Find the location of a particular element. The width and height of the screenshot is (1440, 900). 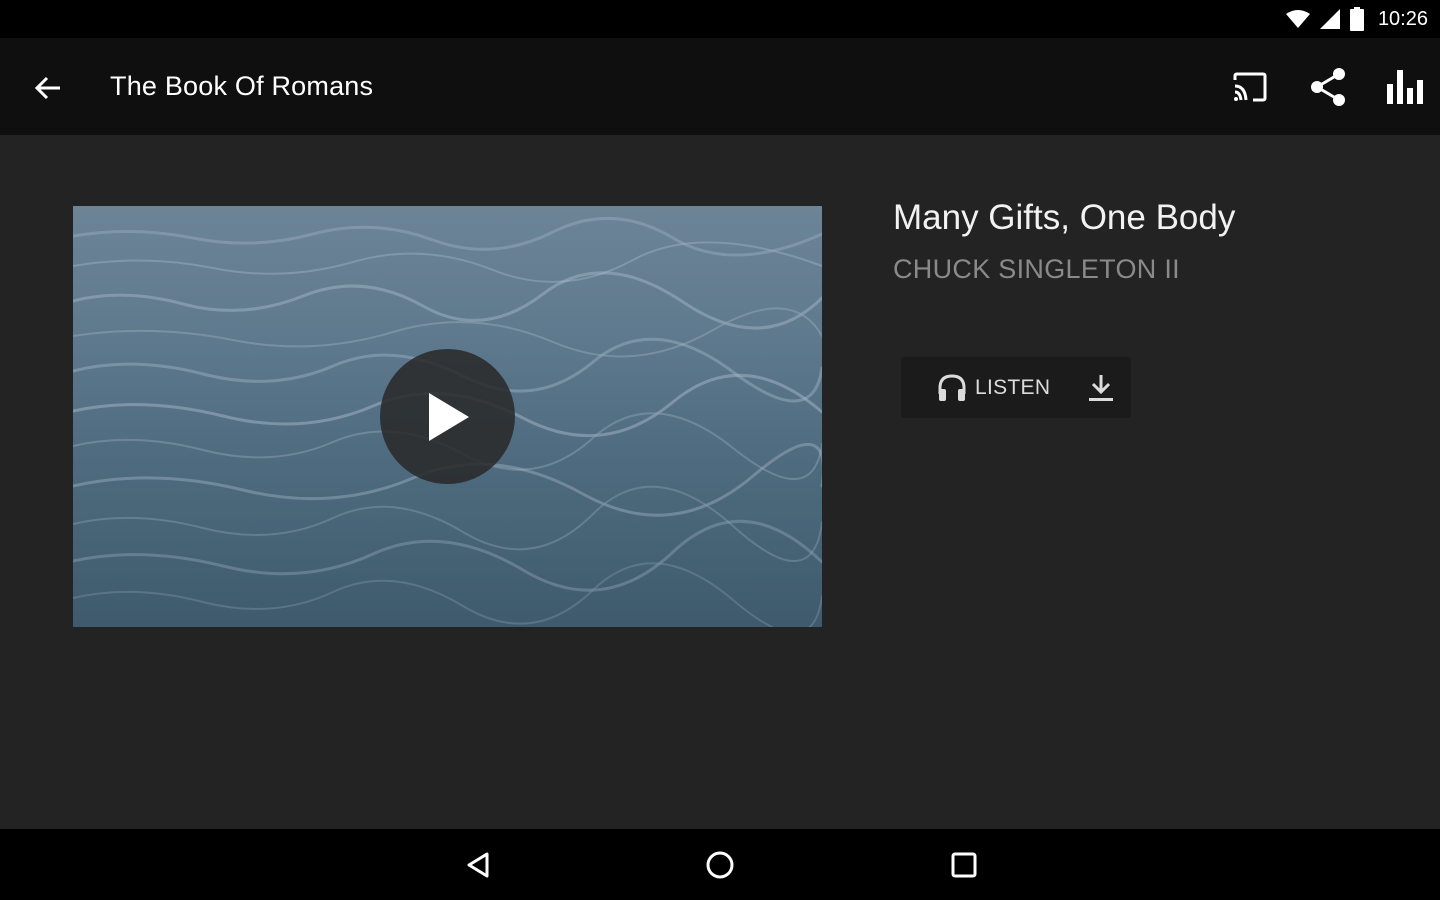

app-bar-actions is located at coordinates (1328, 87).